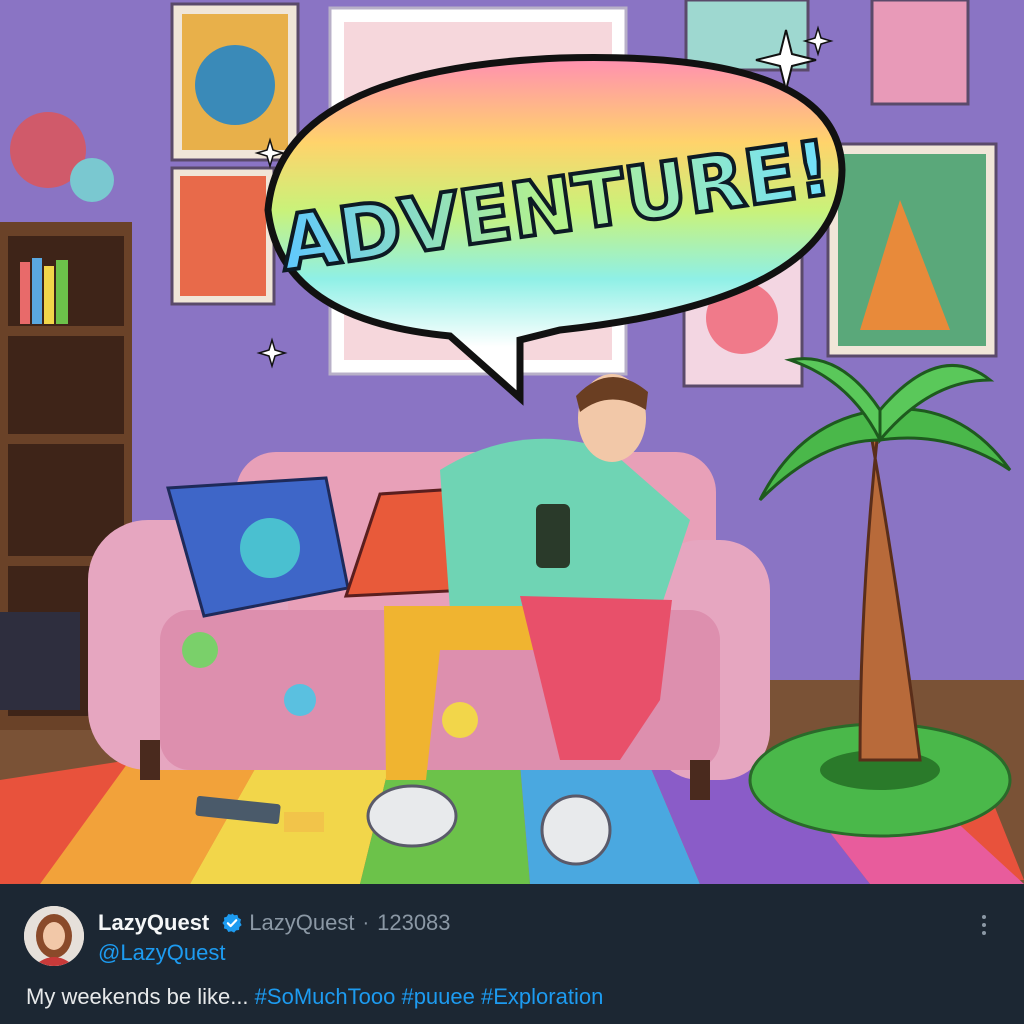 This screenshot has height=1024, width=1024. What do you see at coordinates (153, 923) in the screenshot?
I see `display-name: LazyQuest` at bounding box center [153, 923].